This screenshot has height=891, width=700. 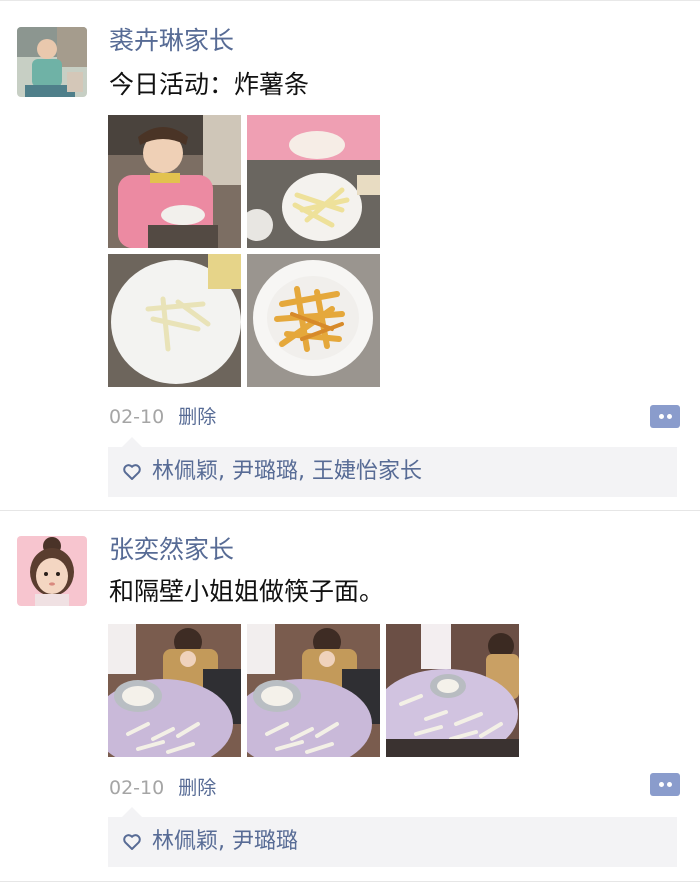 I want to click on likes-panel: 林佩颖, 尹璐璐, so click(x=392, y=837).